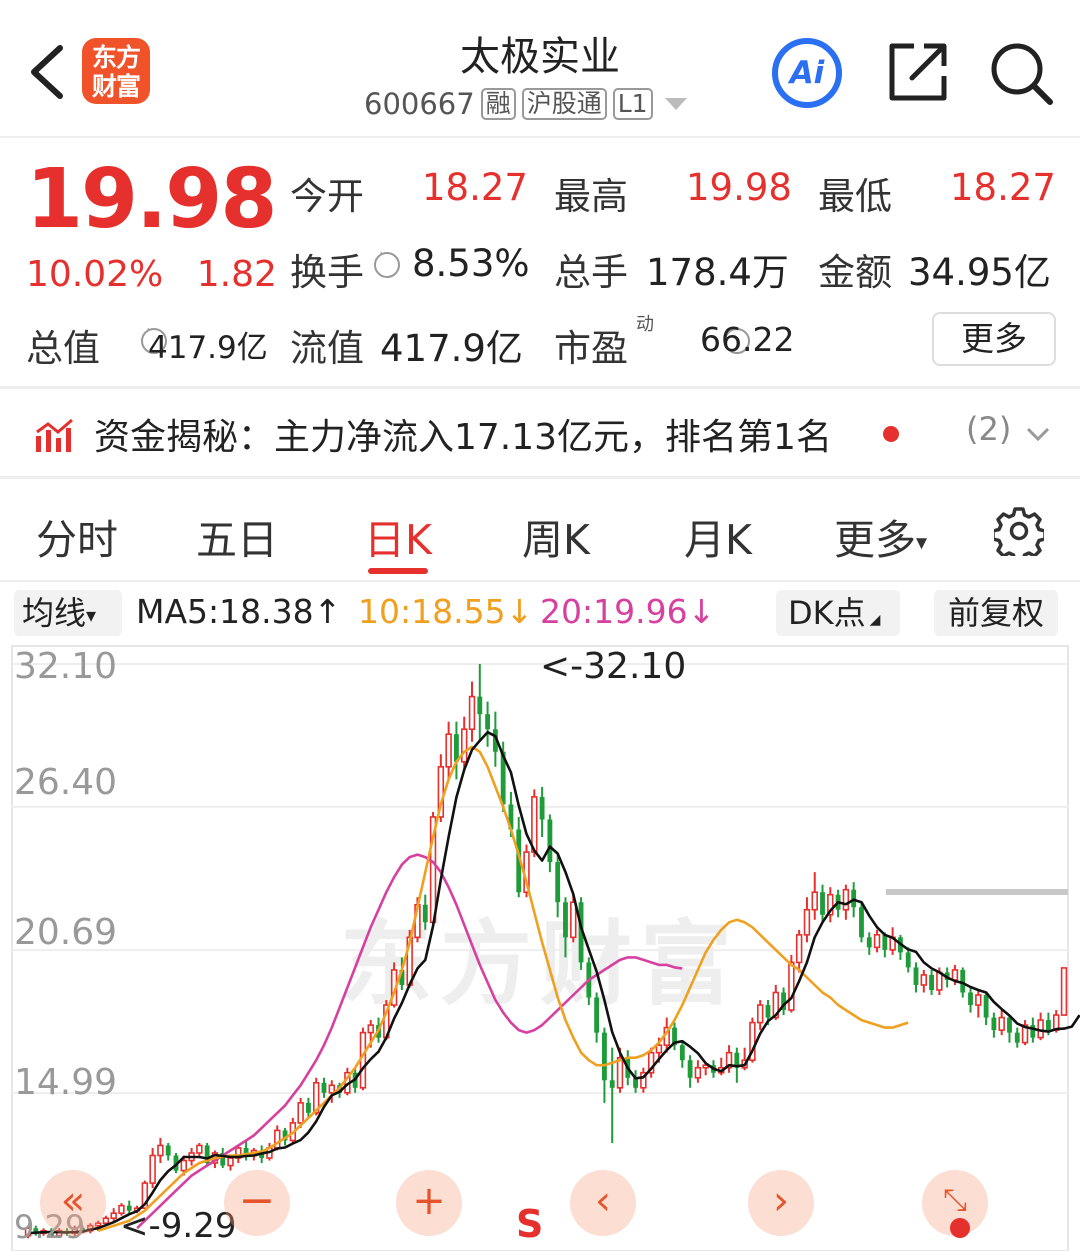  Describe the element at coordinates (891, 434) in the screenshot. I see `unread-dot` at that location.